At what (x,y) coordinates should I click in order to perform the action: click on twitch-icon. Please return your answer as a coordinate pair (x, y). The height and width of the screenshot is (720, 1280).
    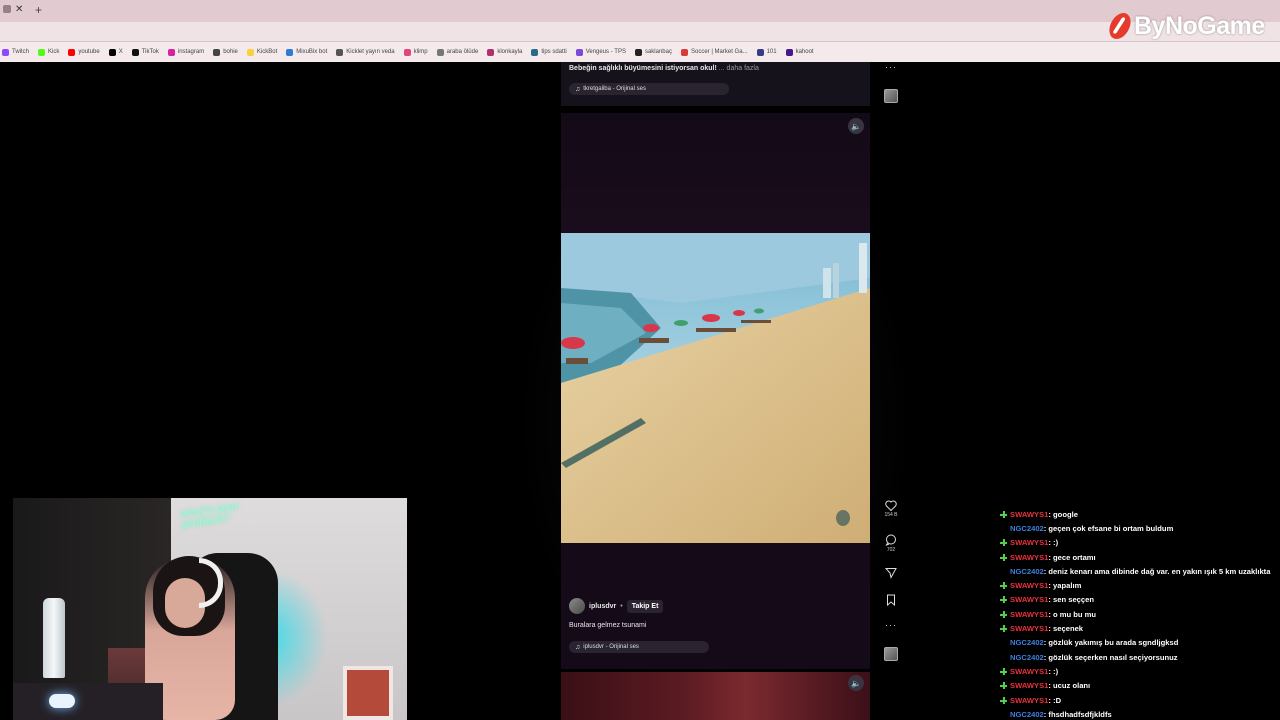
    Looking at the image, I should click on (5, 52).